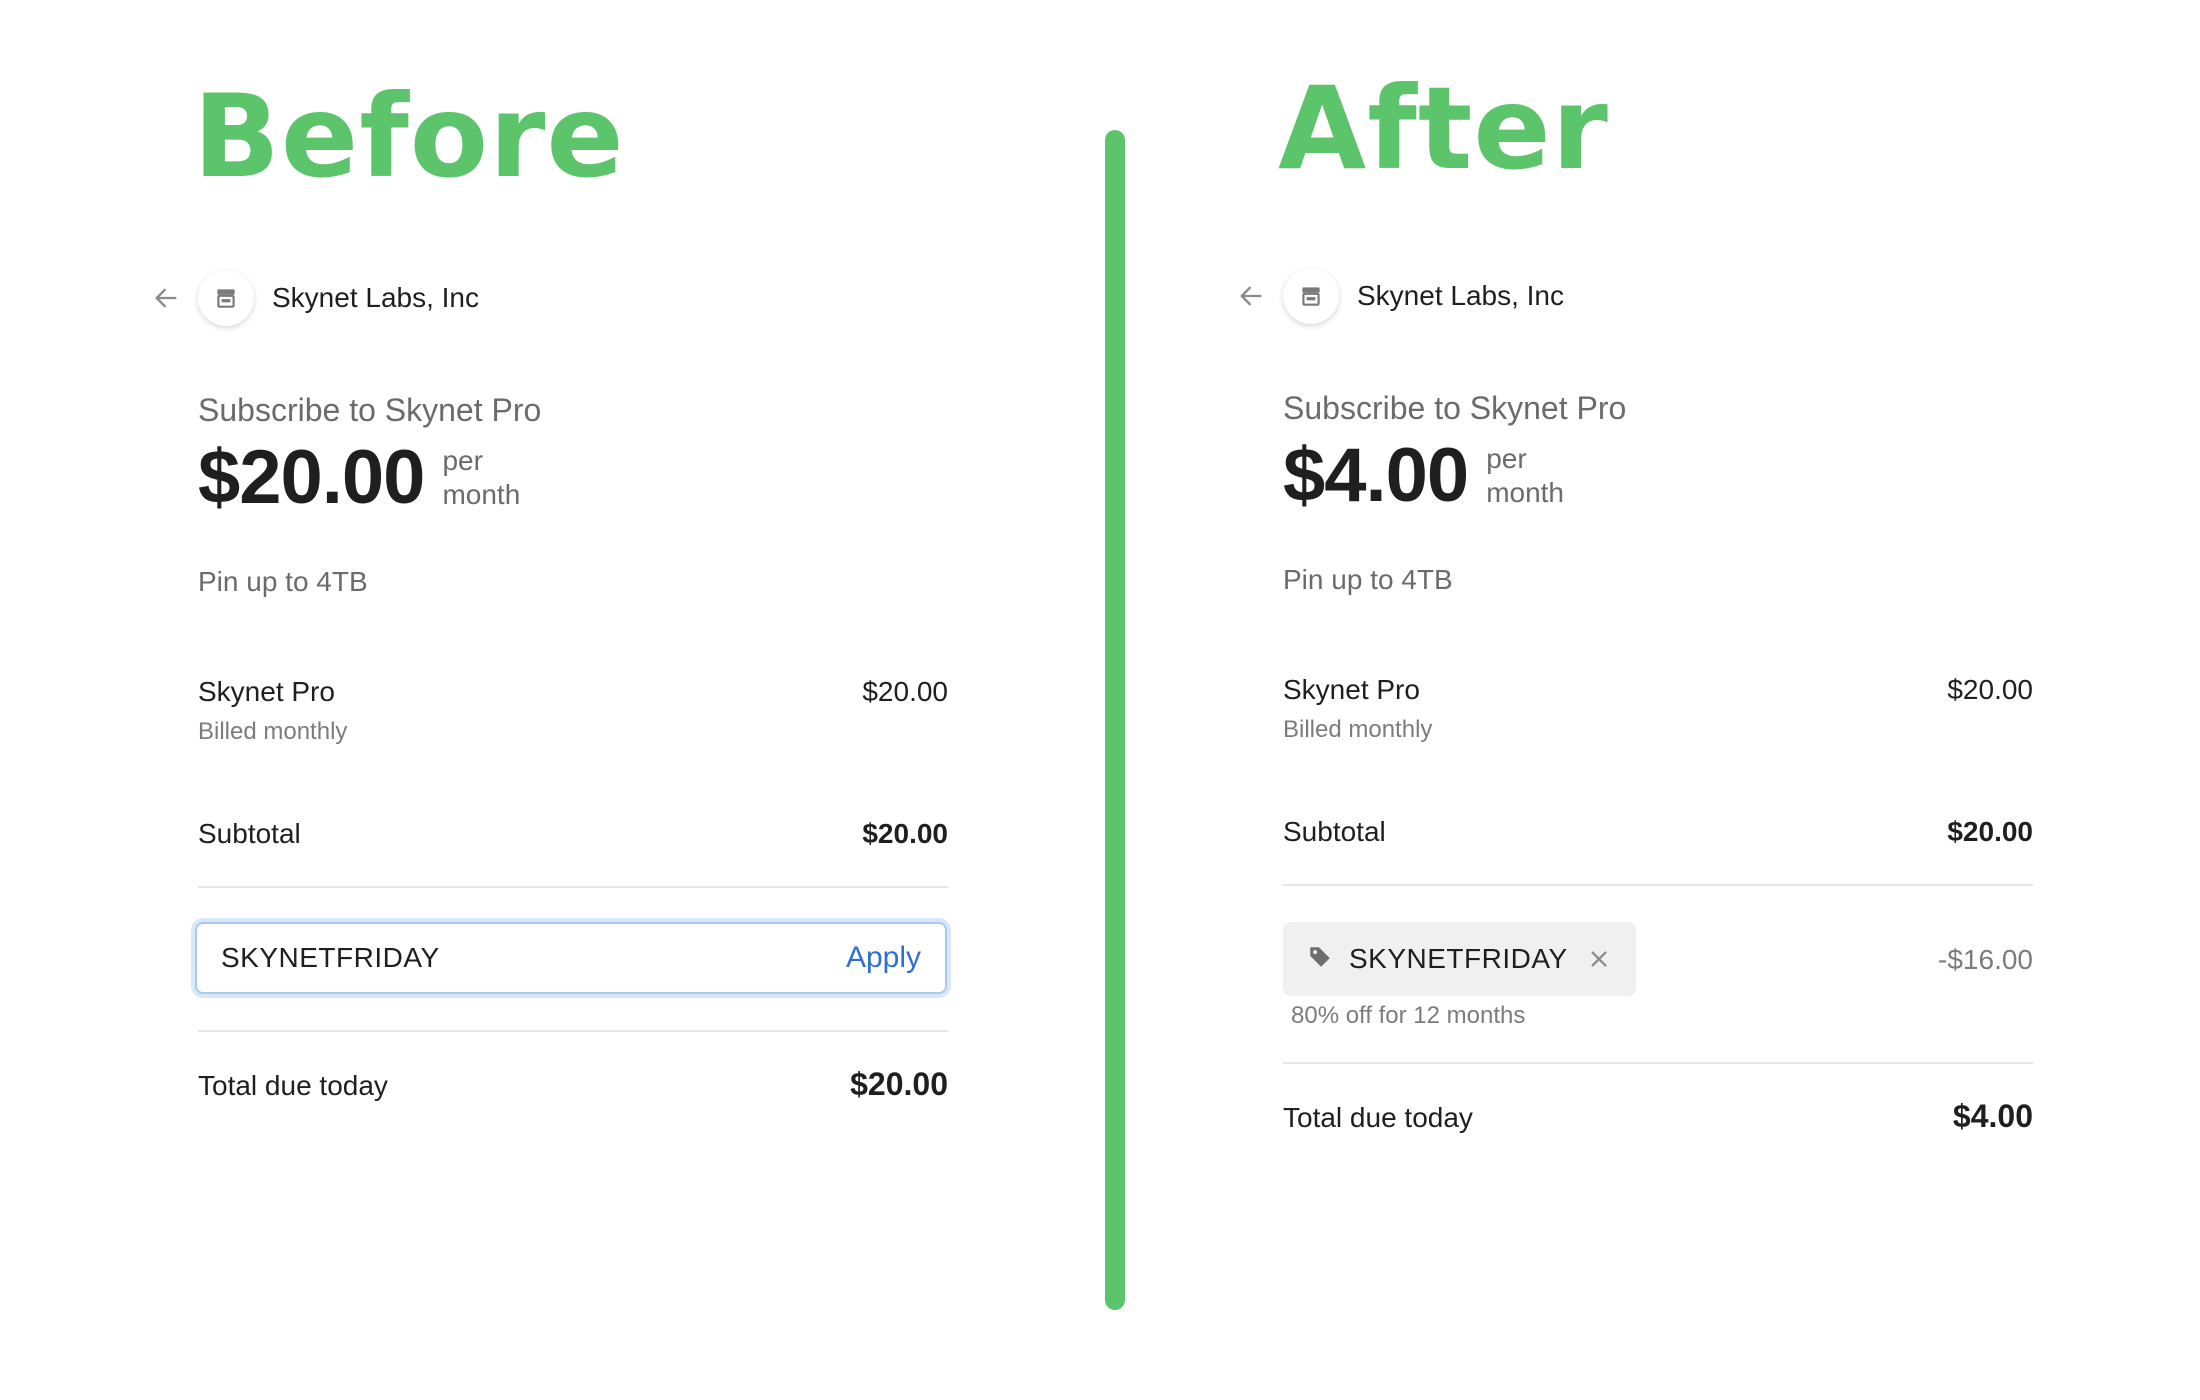  What do you see at coordinates (573, 1084) in the screenshot?
I see `total-row: Total due today $20.00` at bounding box center [573, 1084].